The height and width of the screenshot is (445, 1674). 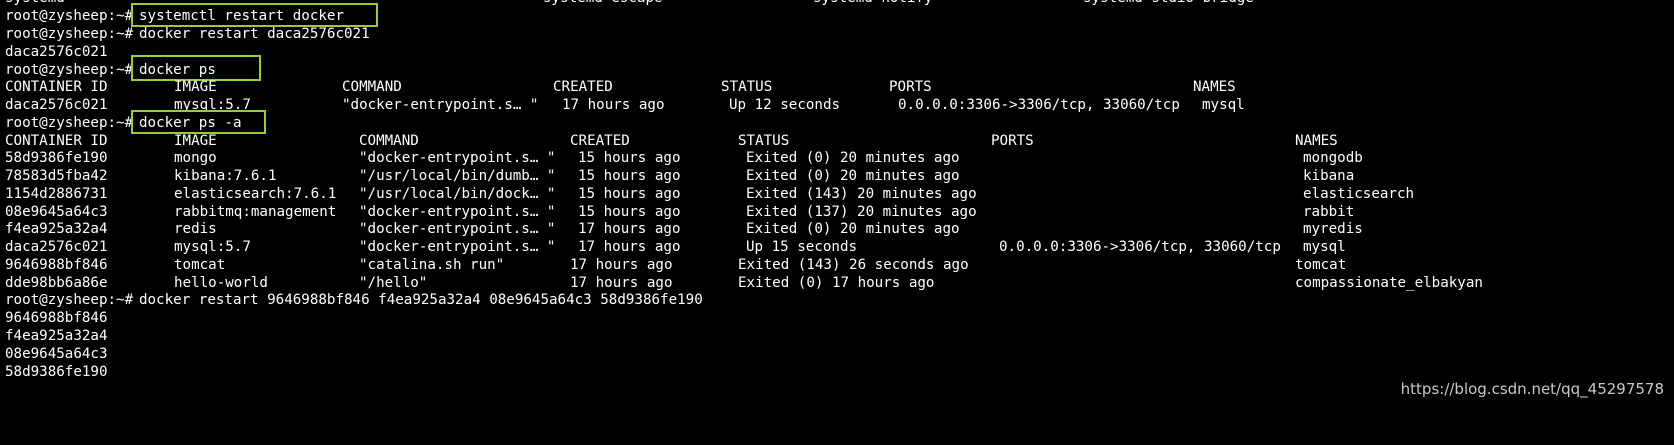 I want to click on image-cell: elasticsearch:7.6.1, so click(x=255, y=194).